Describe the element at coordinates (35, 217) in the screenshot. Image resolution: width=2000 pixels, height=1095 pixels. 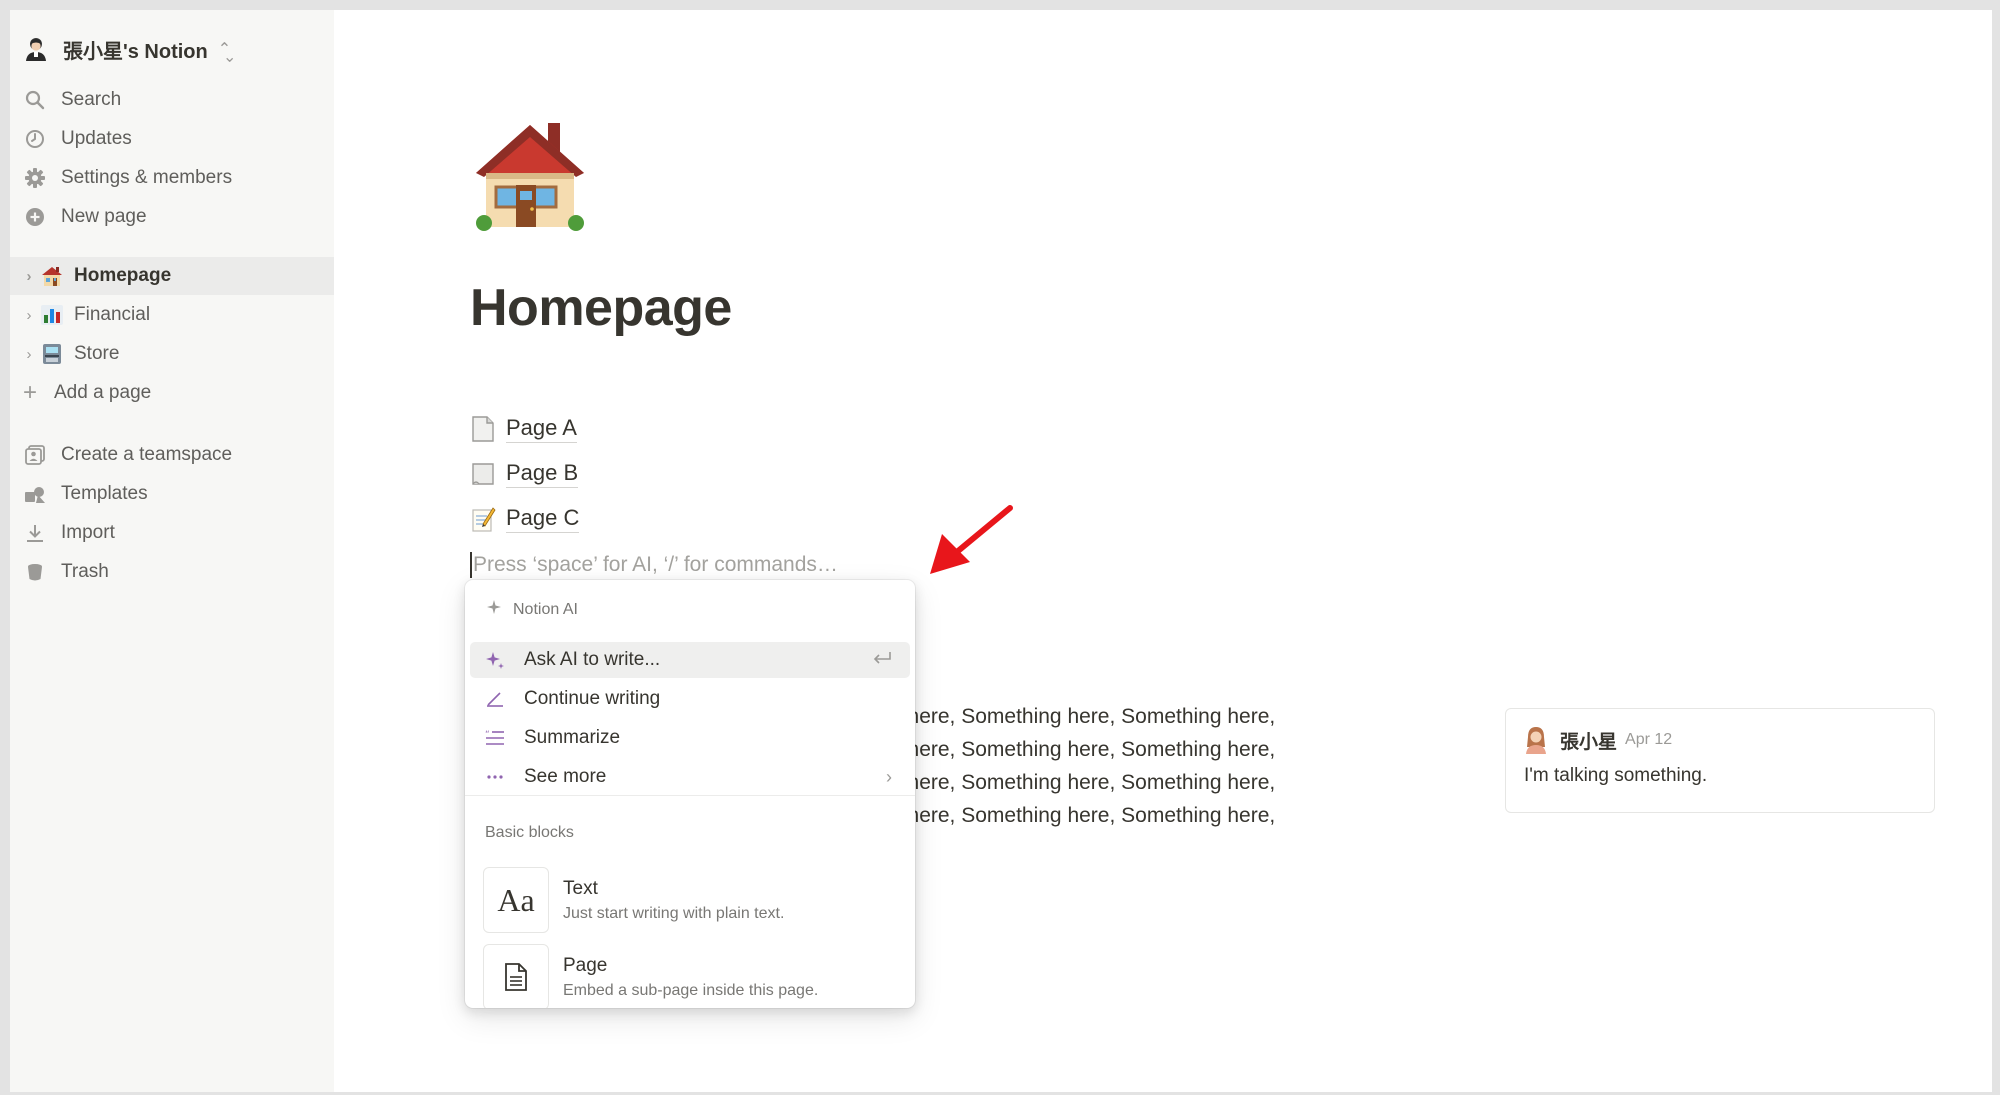
I see `plus-circle-icon` at that location.